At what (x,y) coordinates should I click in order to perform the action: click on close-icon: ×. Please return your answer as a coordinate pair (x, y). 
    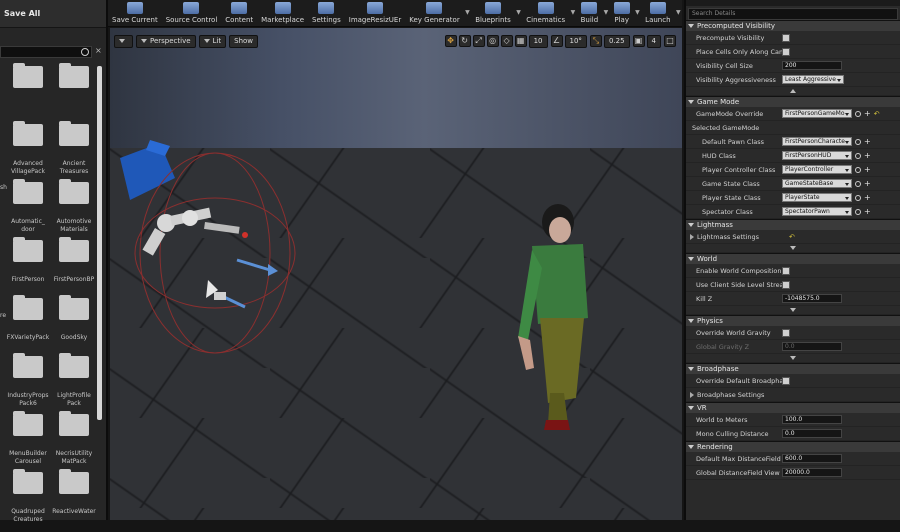
    Looking at the image, I should click on (99, 52).